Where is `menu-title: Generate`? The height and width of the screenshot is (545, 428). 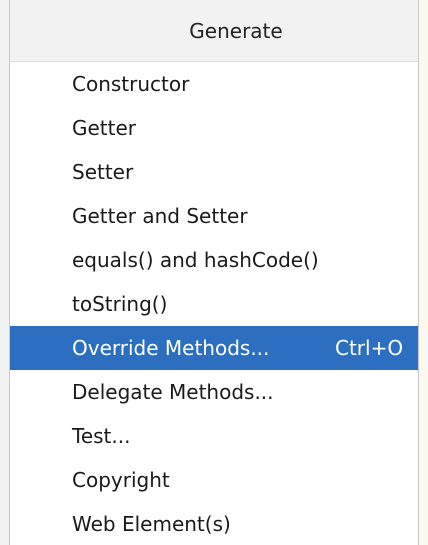 menu-title: Generate is located at coordinates (236, 30).